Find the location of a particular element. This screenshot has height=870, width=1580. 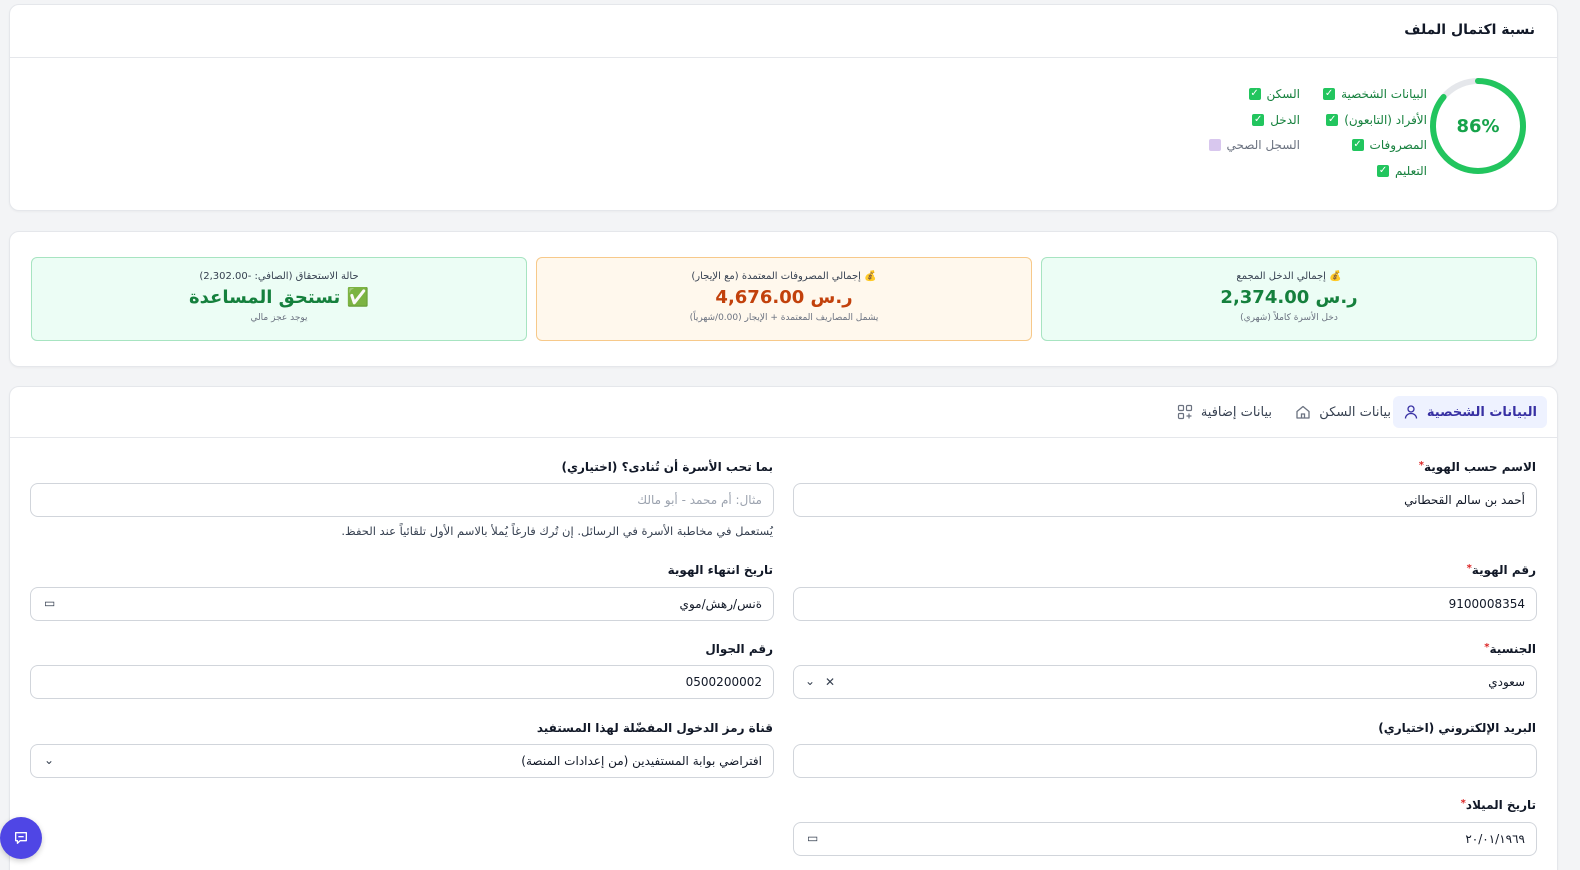

id-expiry-input: ةنس/رهش/موي ▭ is located at coordinates (402, 604).